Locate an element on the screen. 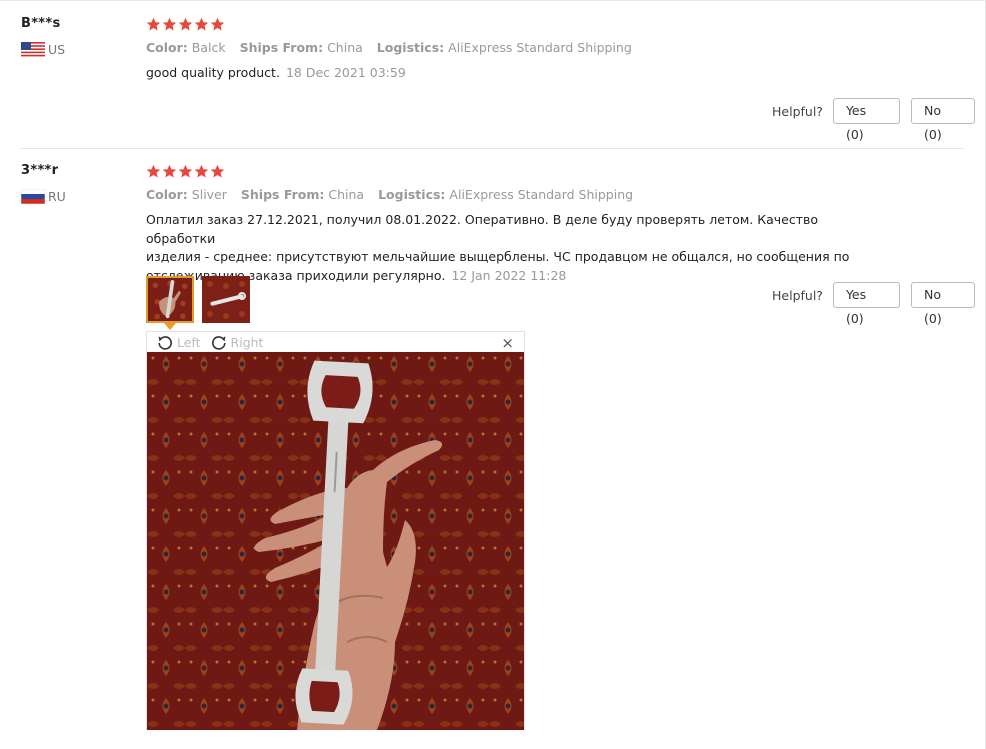 The width and height of the screenshot is (986, 749). review-date: 12 Jan 2022 11:28 is located at coordinates (509, 275).